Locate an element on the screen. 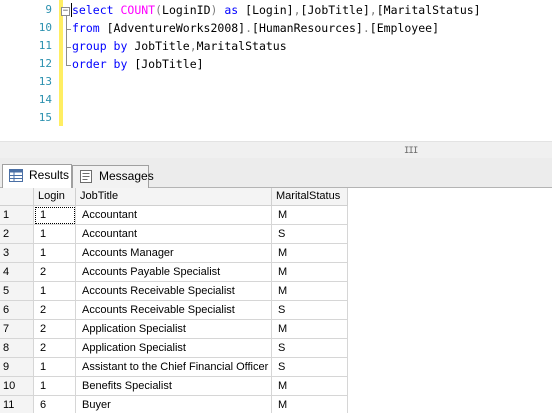 This screenshot has height=413, width=552. line-number: 11 is located at coordinates (45, 45).